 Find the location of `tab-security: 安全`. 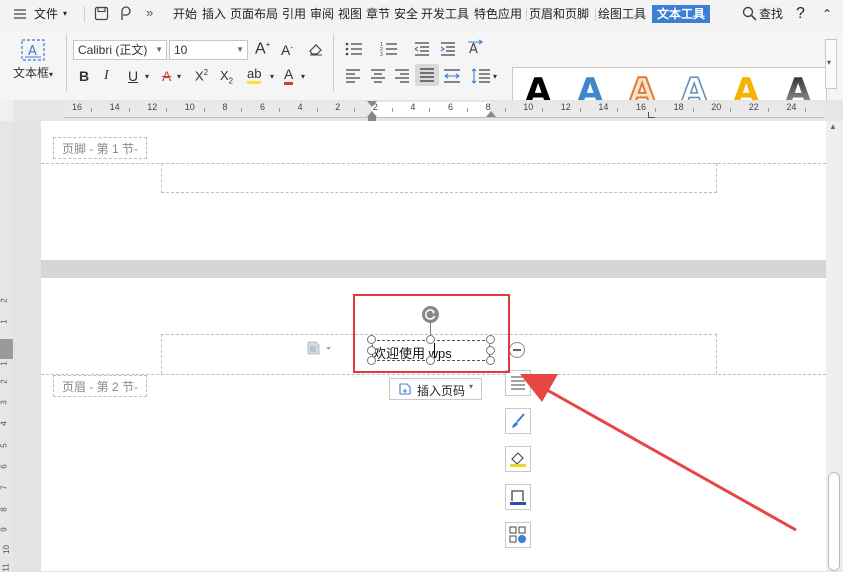

tab-security: 安全 is located at coordinates (406, 14).